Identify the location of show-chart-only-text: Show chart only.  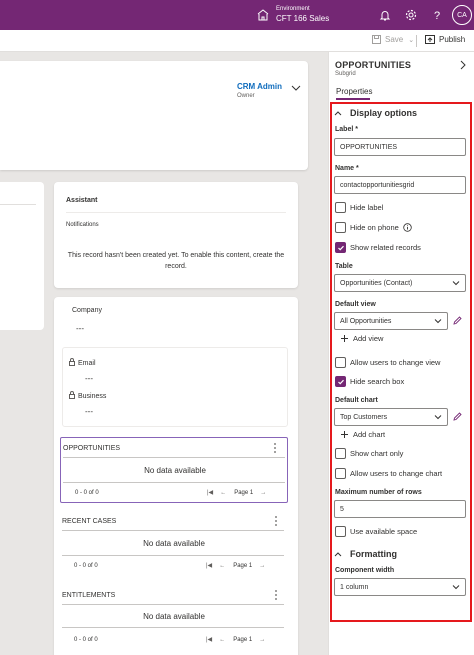
(377, 453).